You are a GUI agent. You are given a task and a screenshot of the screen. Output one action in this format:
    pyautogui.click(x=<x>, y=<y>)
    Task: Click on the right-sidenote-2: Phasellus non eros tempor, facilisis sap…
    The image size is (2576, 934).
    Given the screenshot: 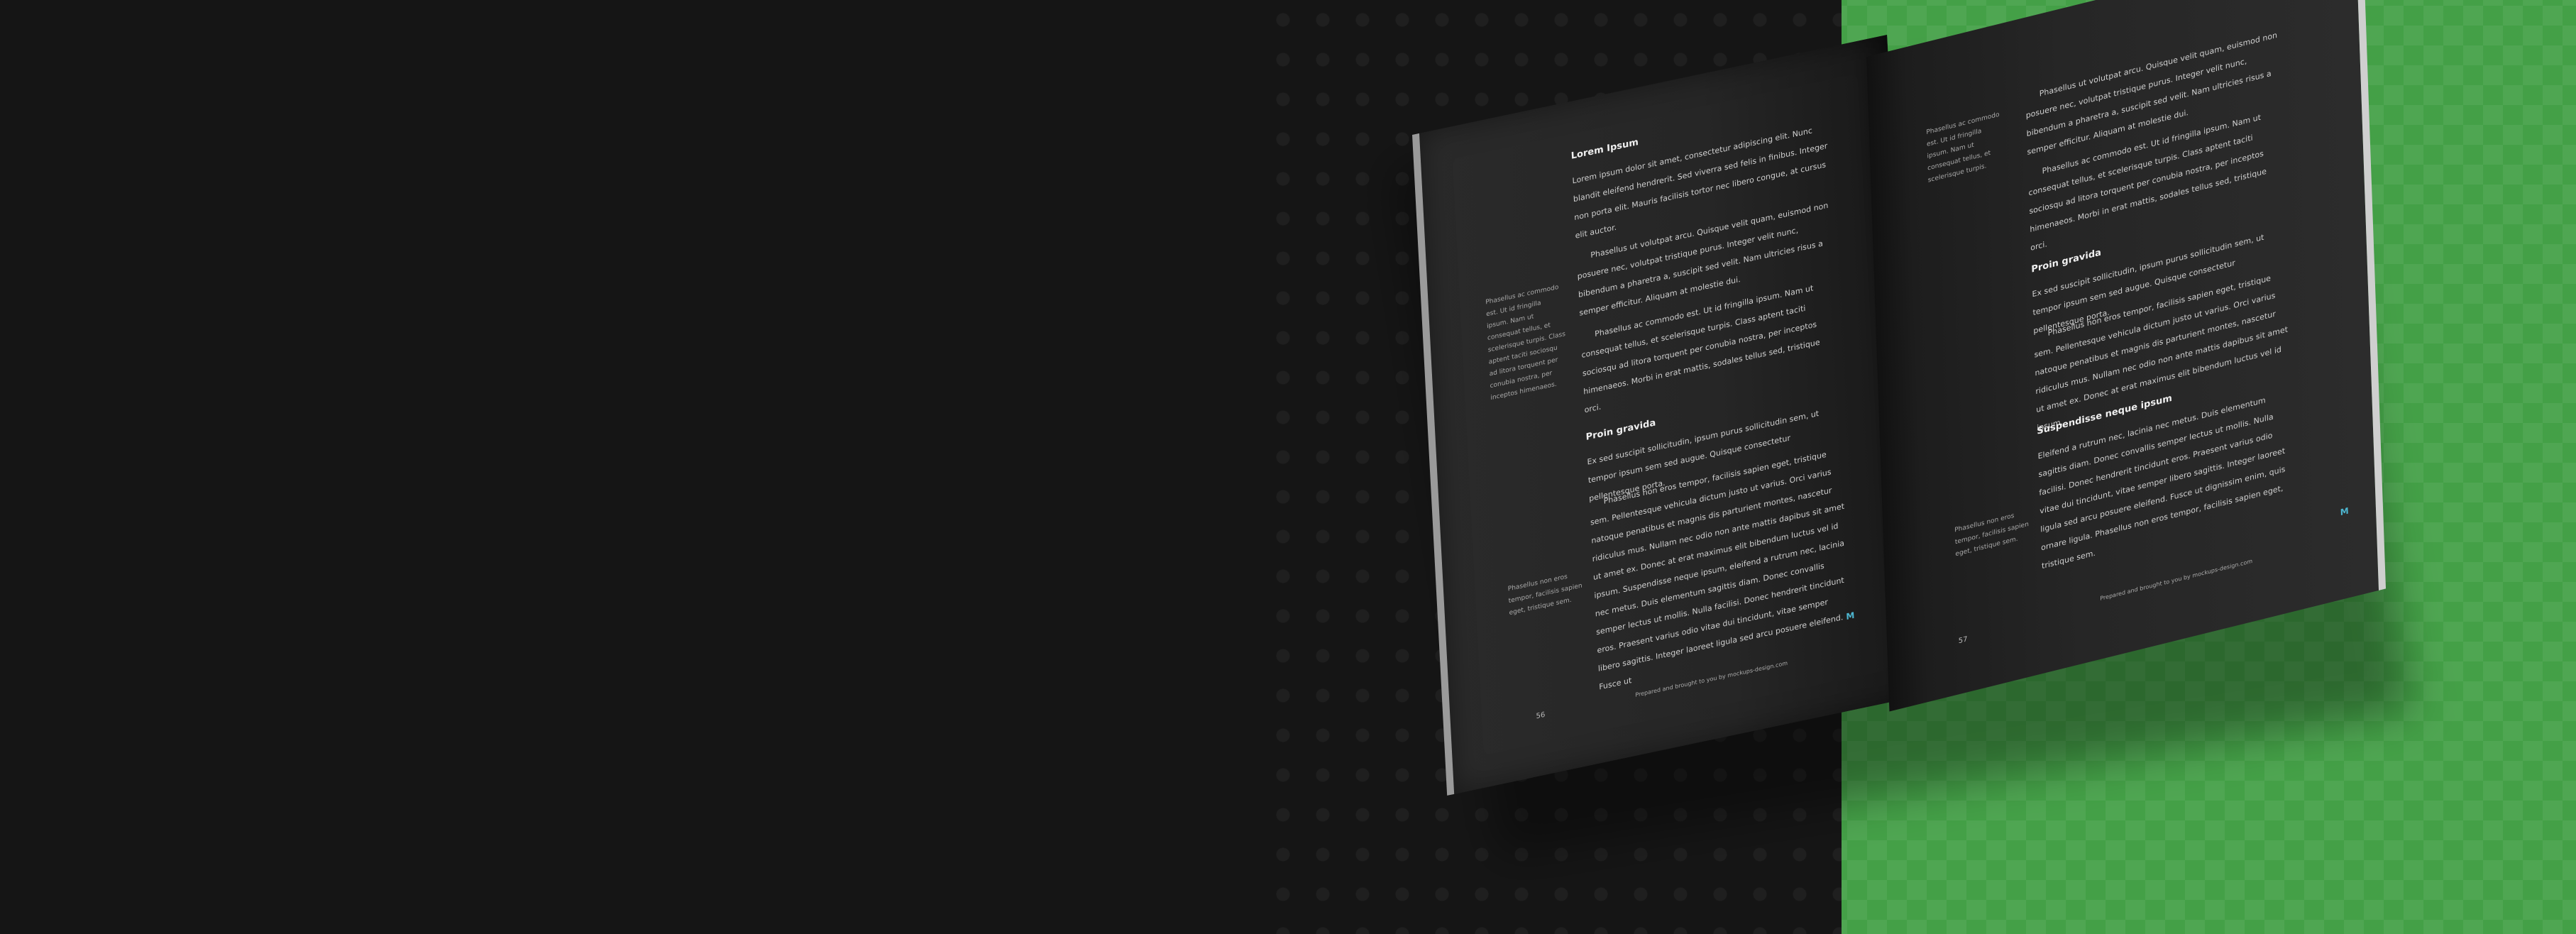 What is the action you would take?
    pyautogui.click(x=1992, y=535)
    